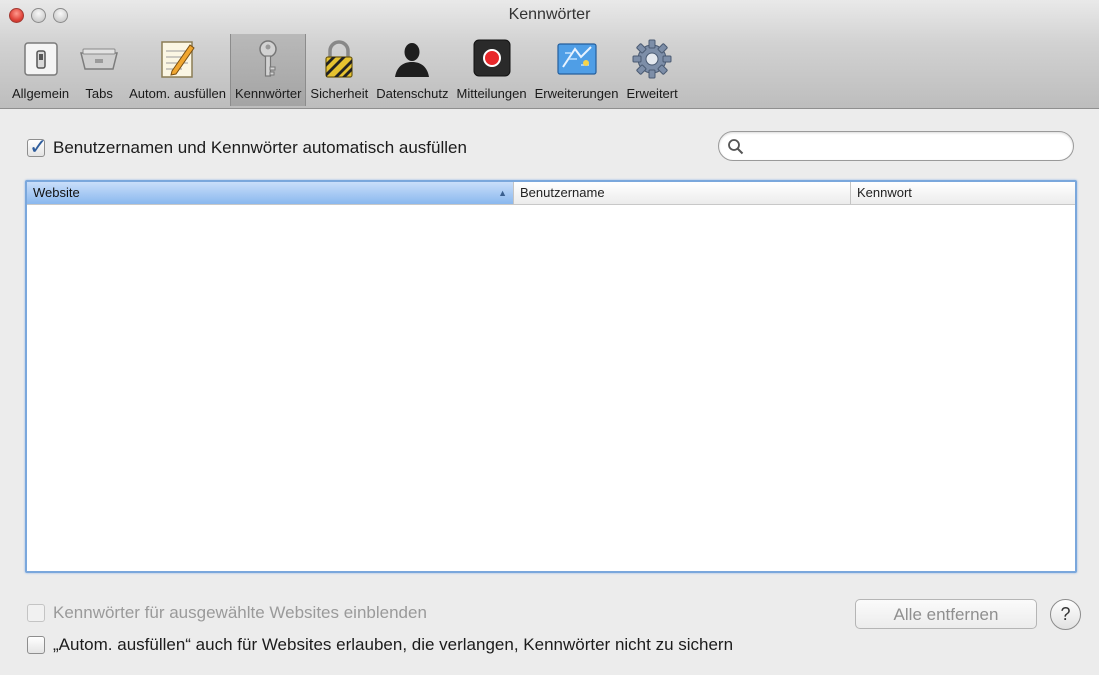 The height and width of the screenshot is (675, 1099). I want to click on column-header-kennwort: Kennwort, so click(963, 193).